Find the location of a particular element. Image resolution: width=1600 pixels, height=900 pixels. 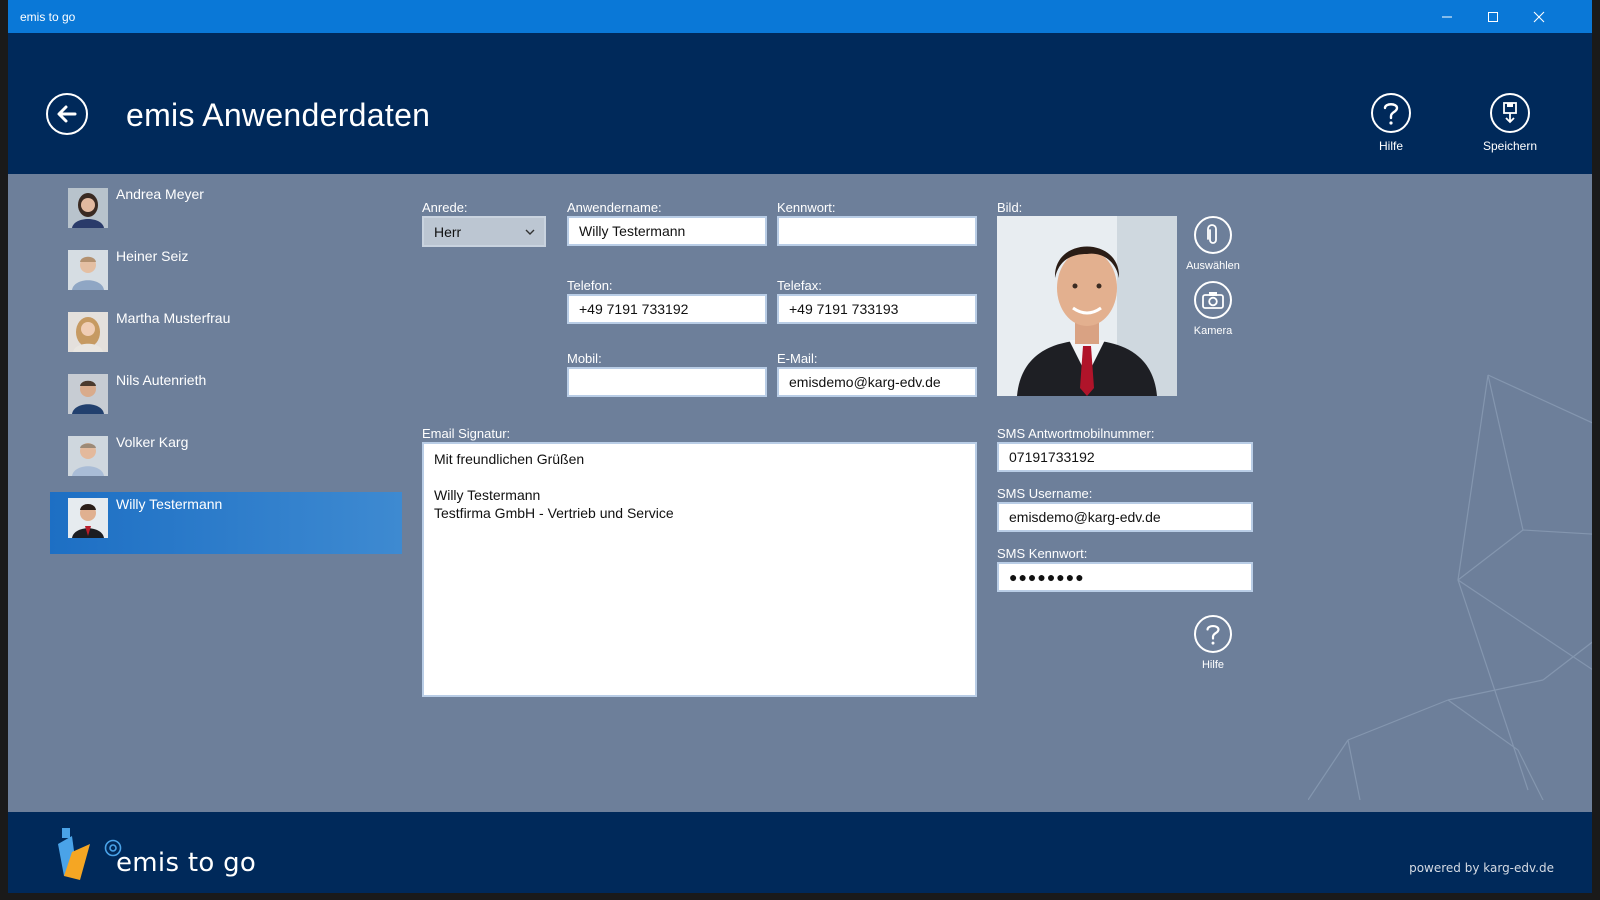

back-button is located at coordinates (67, 114).